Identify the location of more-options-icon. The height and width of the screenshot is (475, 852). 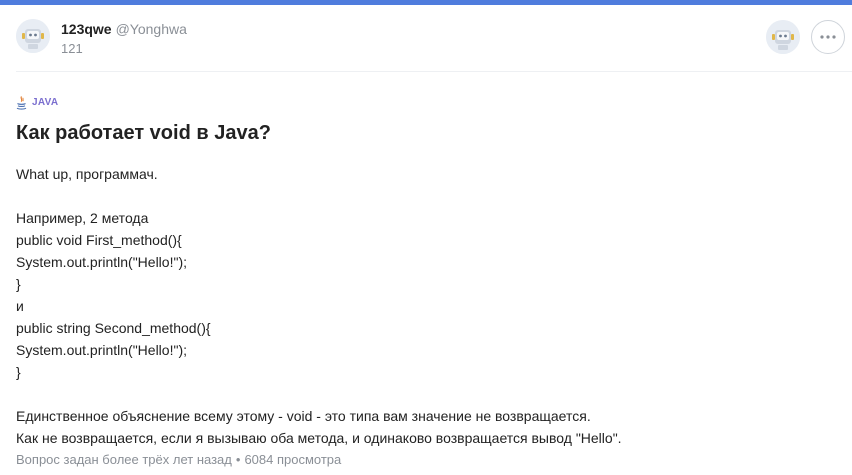
(828, 37).